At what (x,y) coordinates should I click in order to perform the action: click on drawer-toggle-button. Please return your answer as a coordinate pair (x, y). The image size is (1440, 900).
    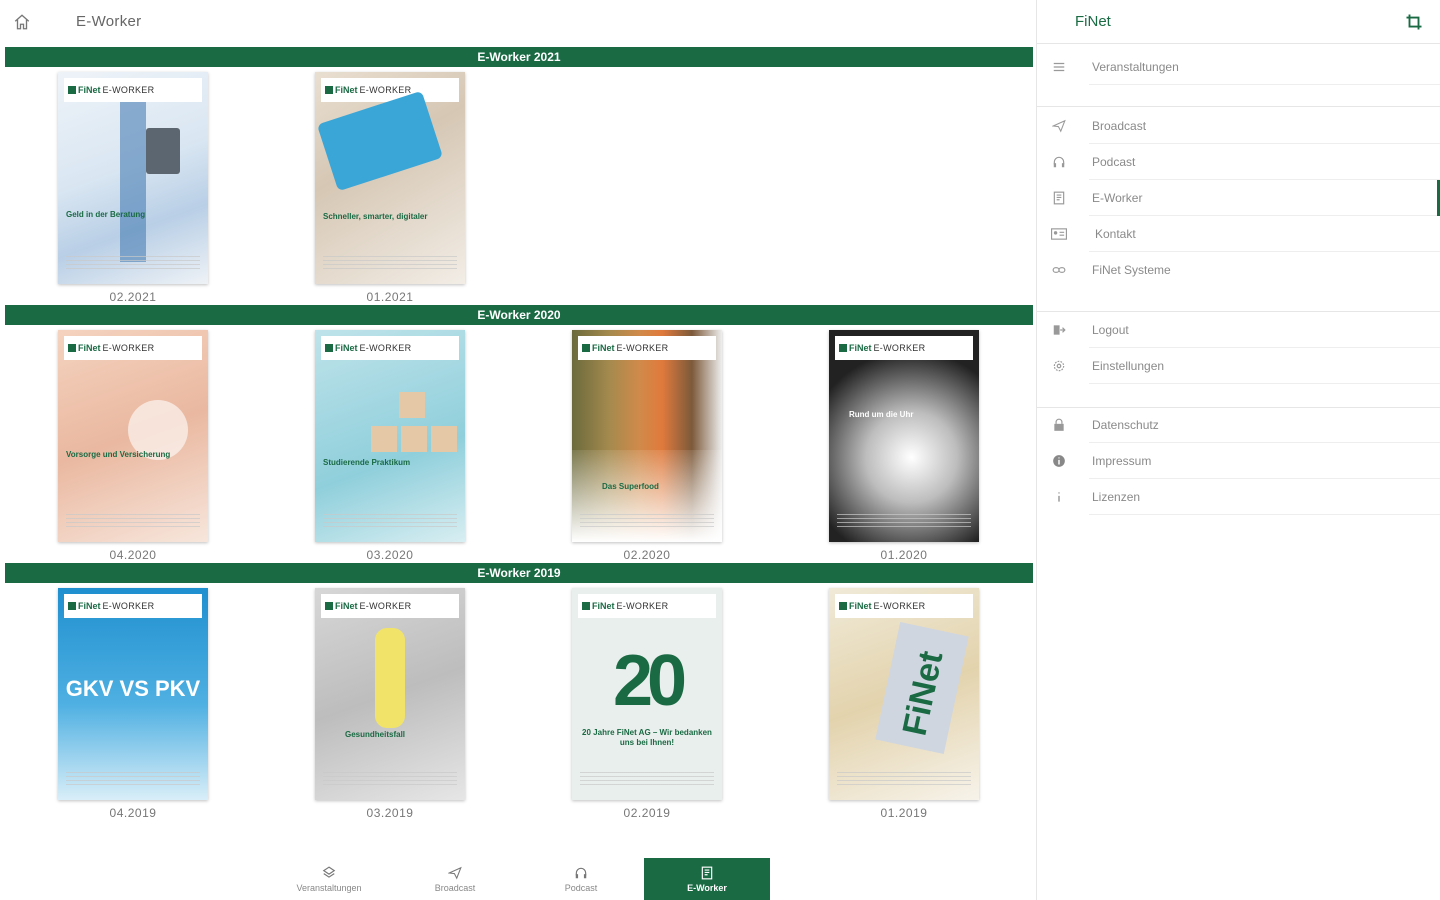
    Looking at the image, I should click on (1414, 22).